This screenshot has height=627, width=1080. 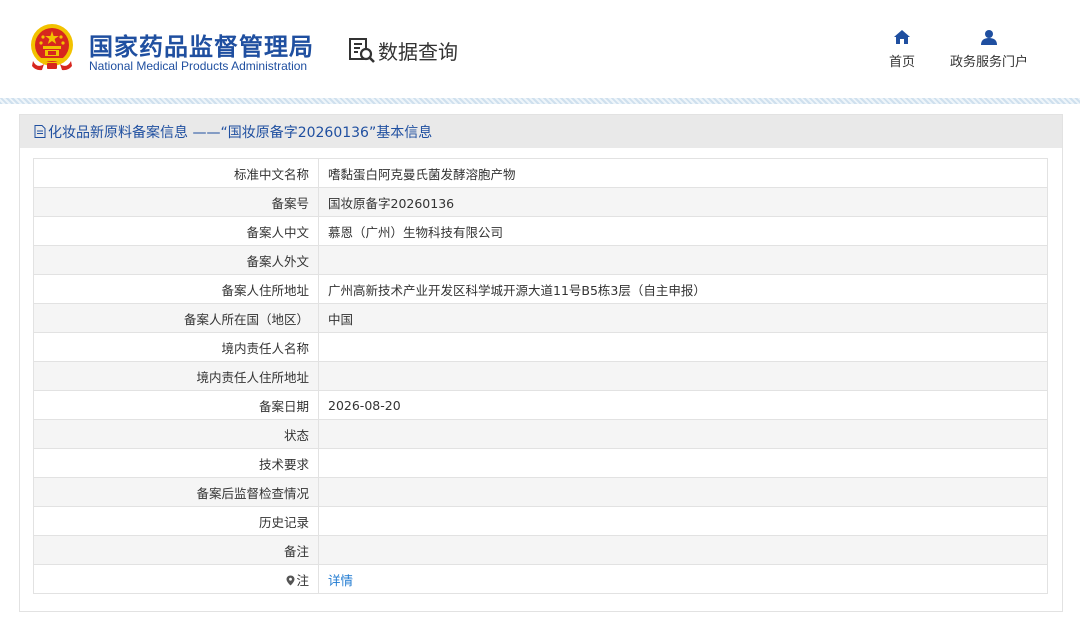 I want to click on table-row: 备案人所在国（地区） 中国, so click(x=540, y=318).